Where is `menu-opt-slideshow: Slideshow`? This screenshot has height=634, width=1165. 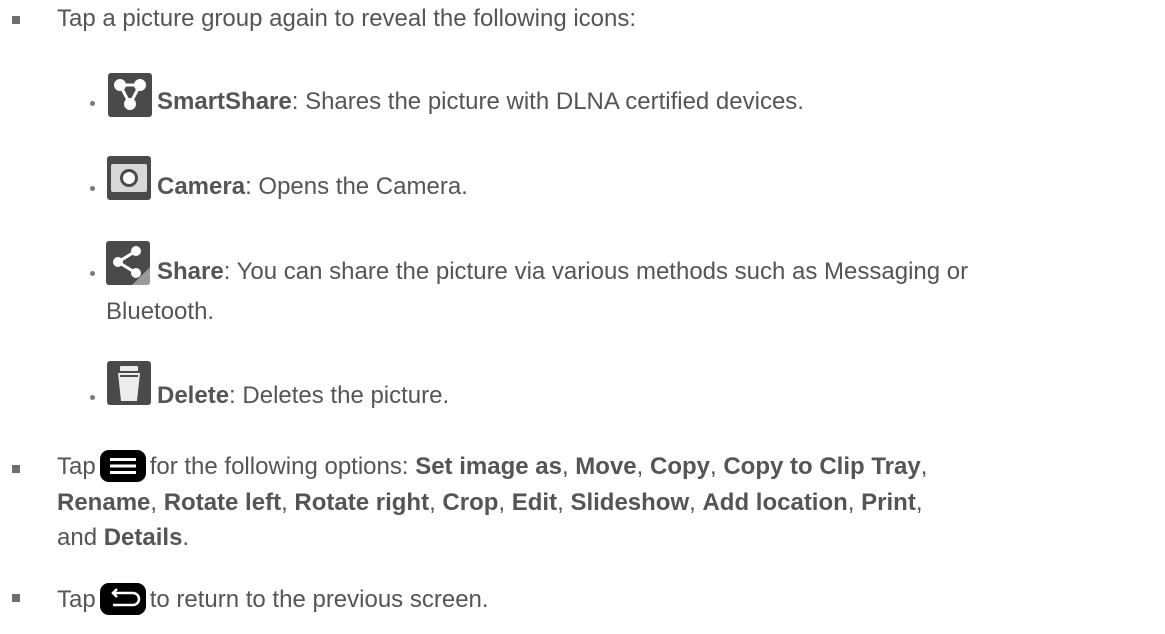 menu-opt-slideshow: Slideshow is located at coordinates (630, 502).